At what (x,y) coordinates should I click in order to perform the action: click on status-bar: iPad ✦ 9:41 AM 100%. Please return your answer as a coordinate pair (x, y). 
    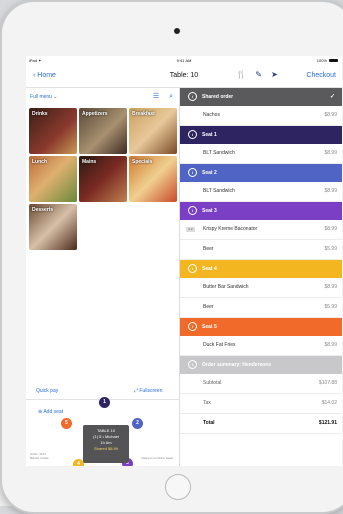
    Looking at the image, I should click on (184, 60).